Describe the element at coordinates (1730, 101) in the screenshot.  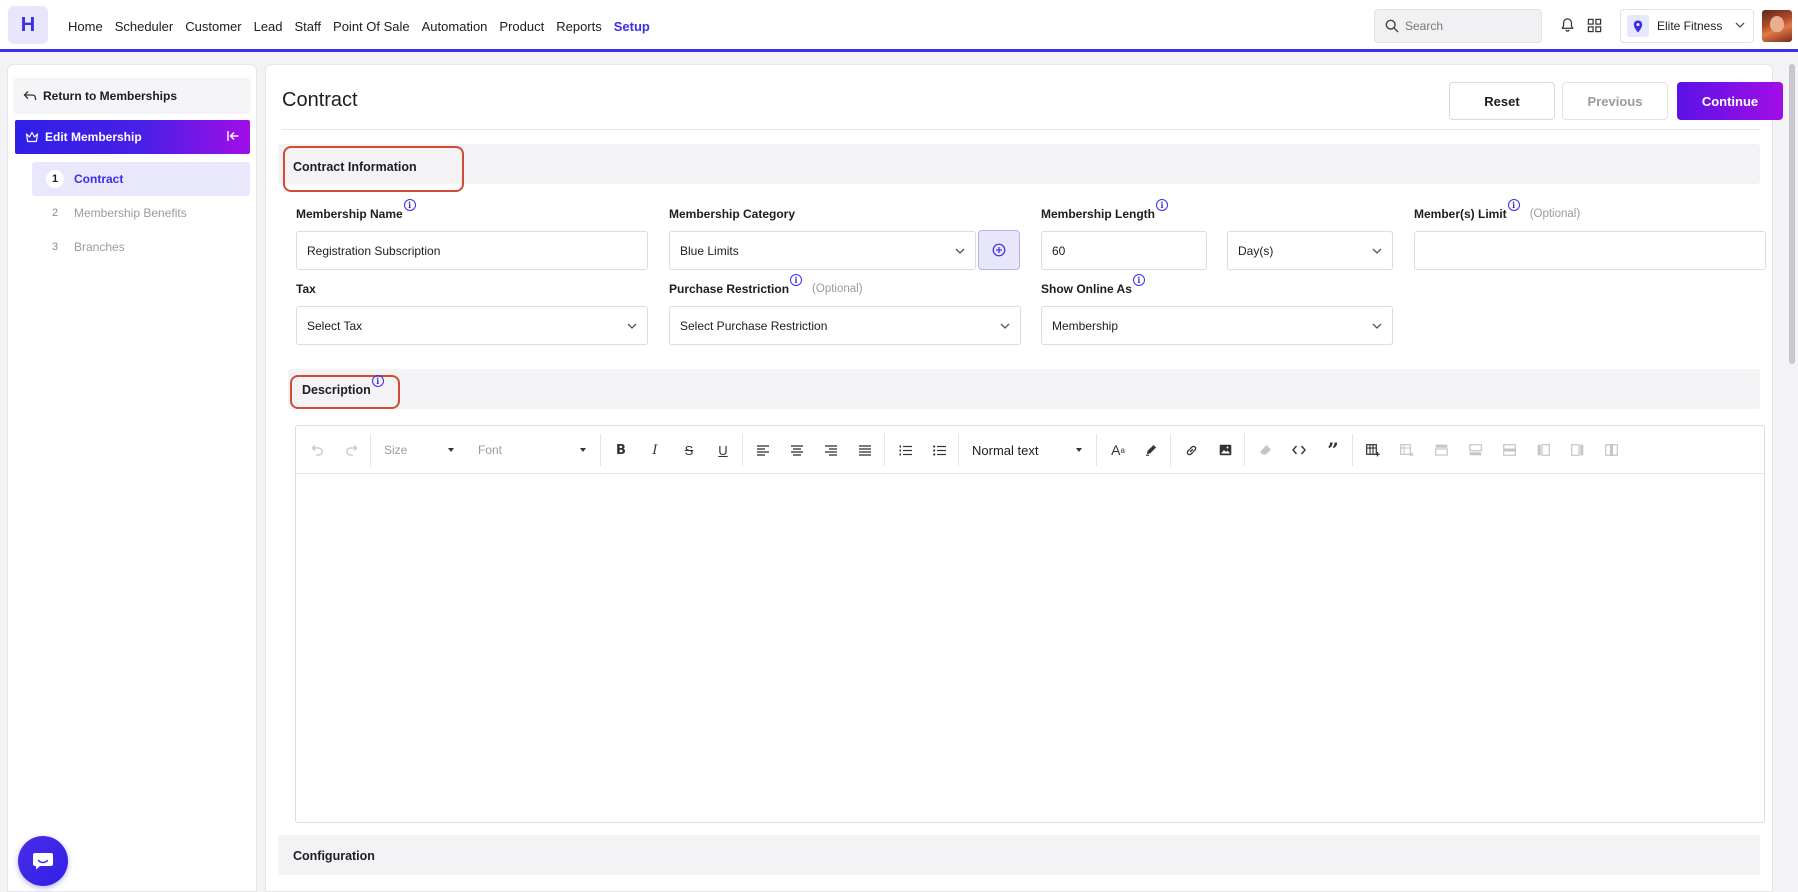
I see `continue-button: Continue` at that location.